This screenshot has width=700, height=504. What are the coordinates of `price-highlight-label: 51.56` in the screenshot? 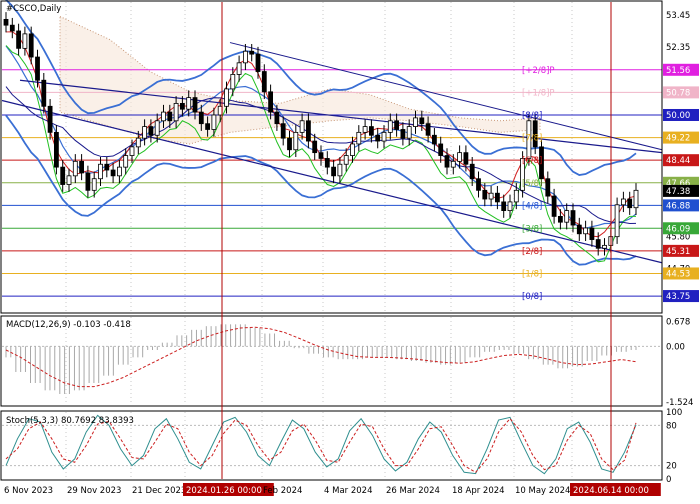 It's located at (678, 71).